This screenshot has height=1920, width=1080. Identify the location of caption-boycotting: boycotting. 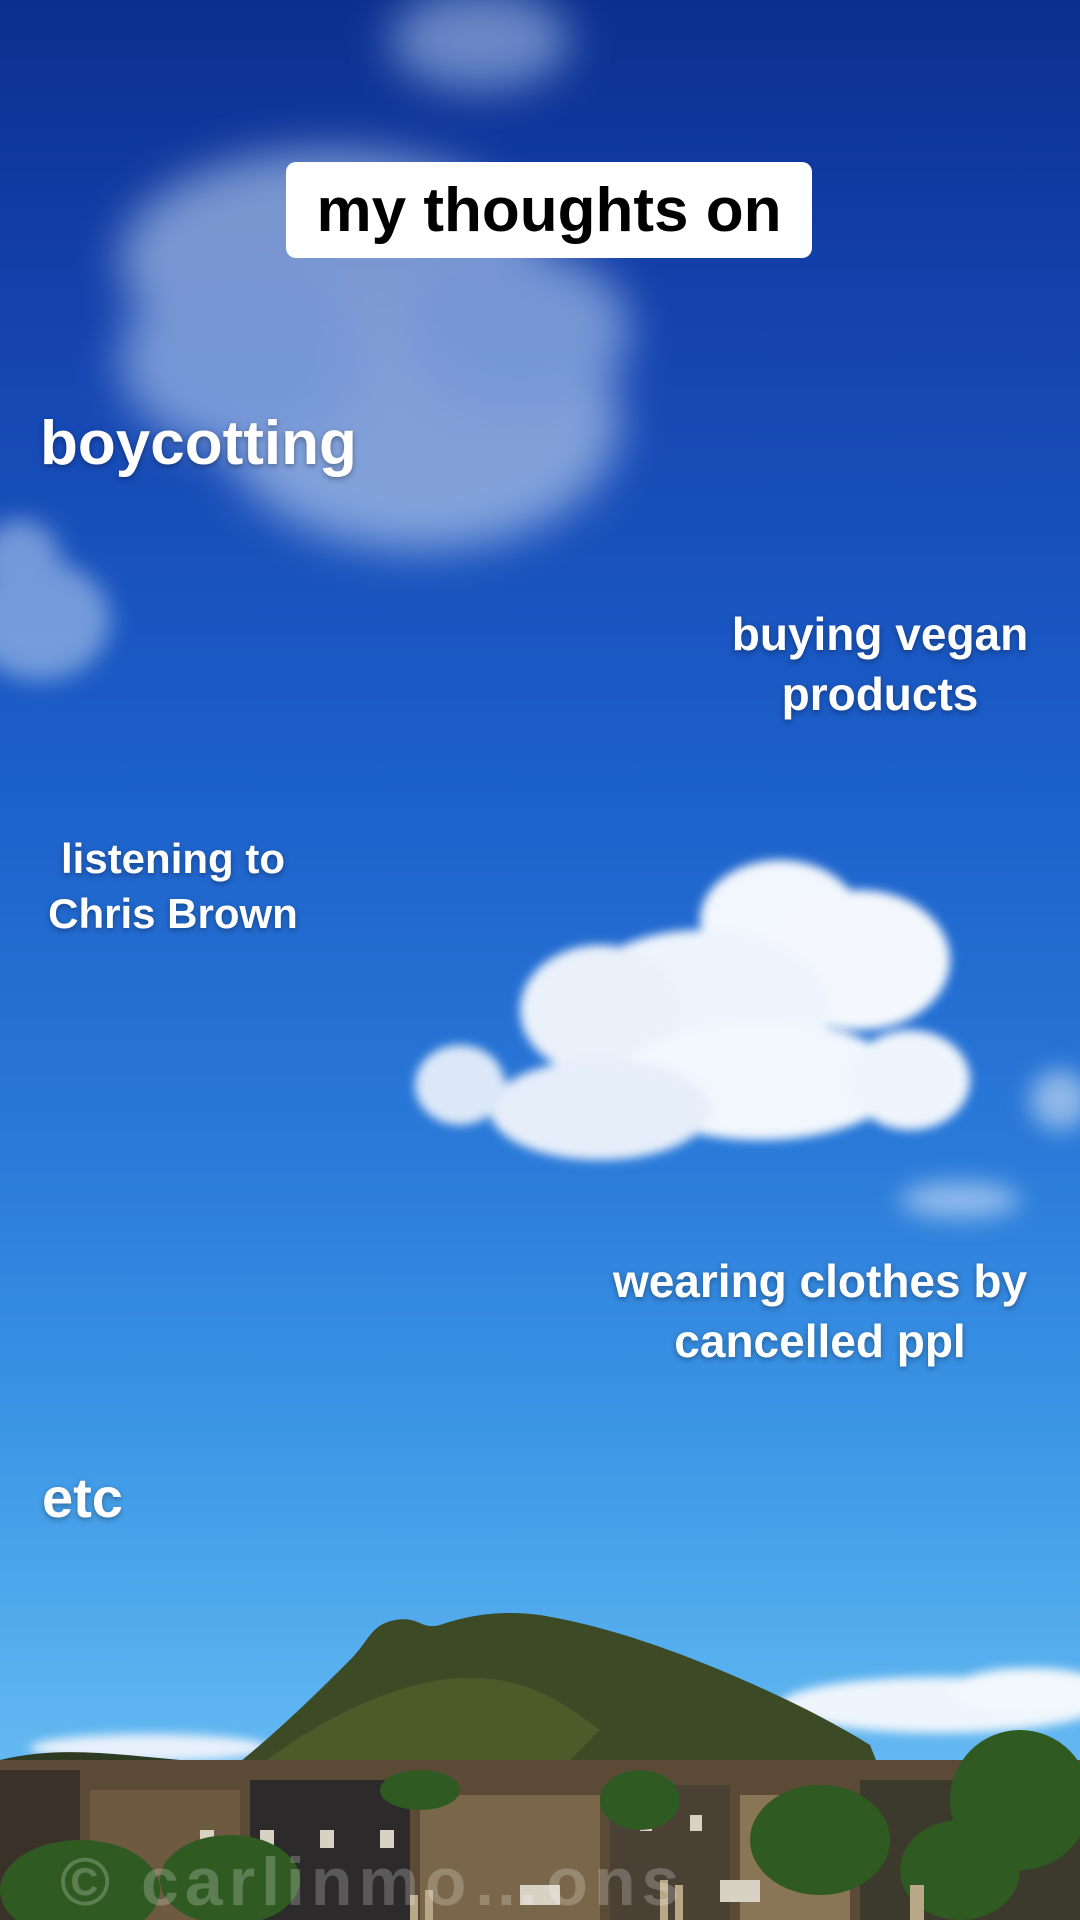
(198, 443).